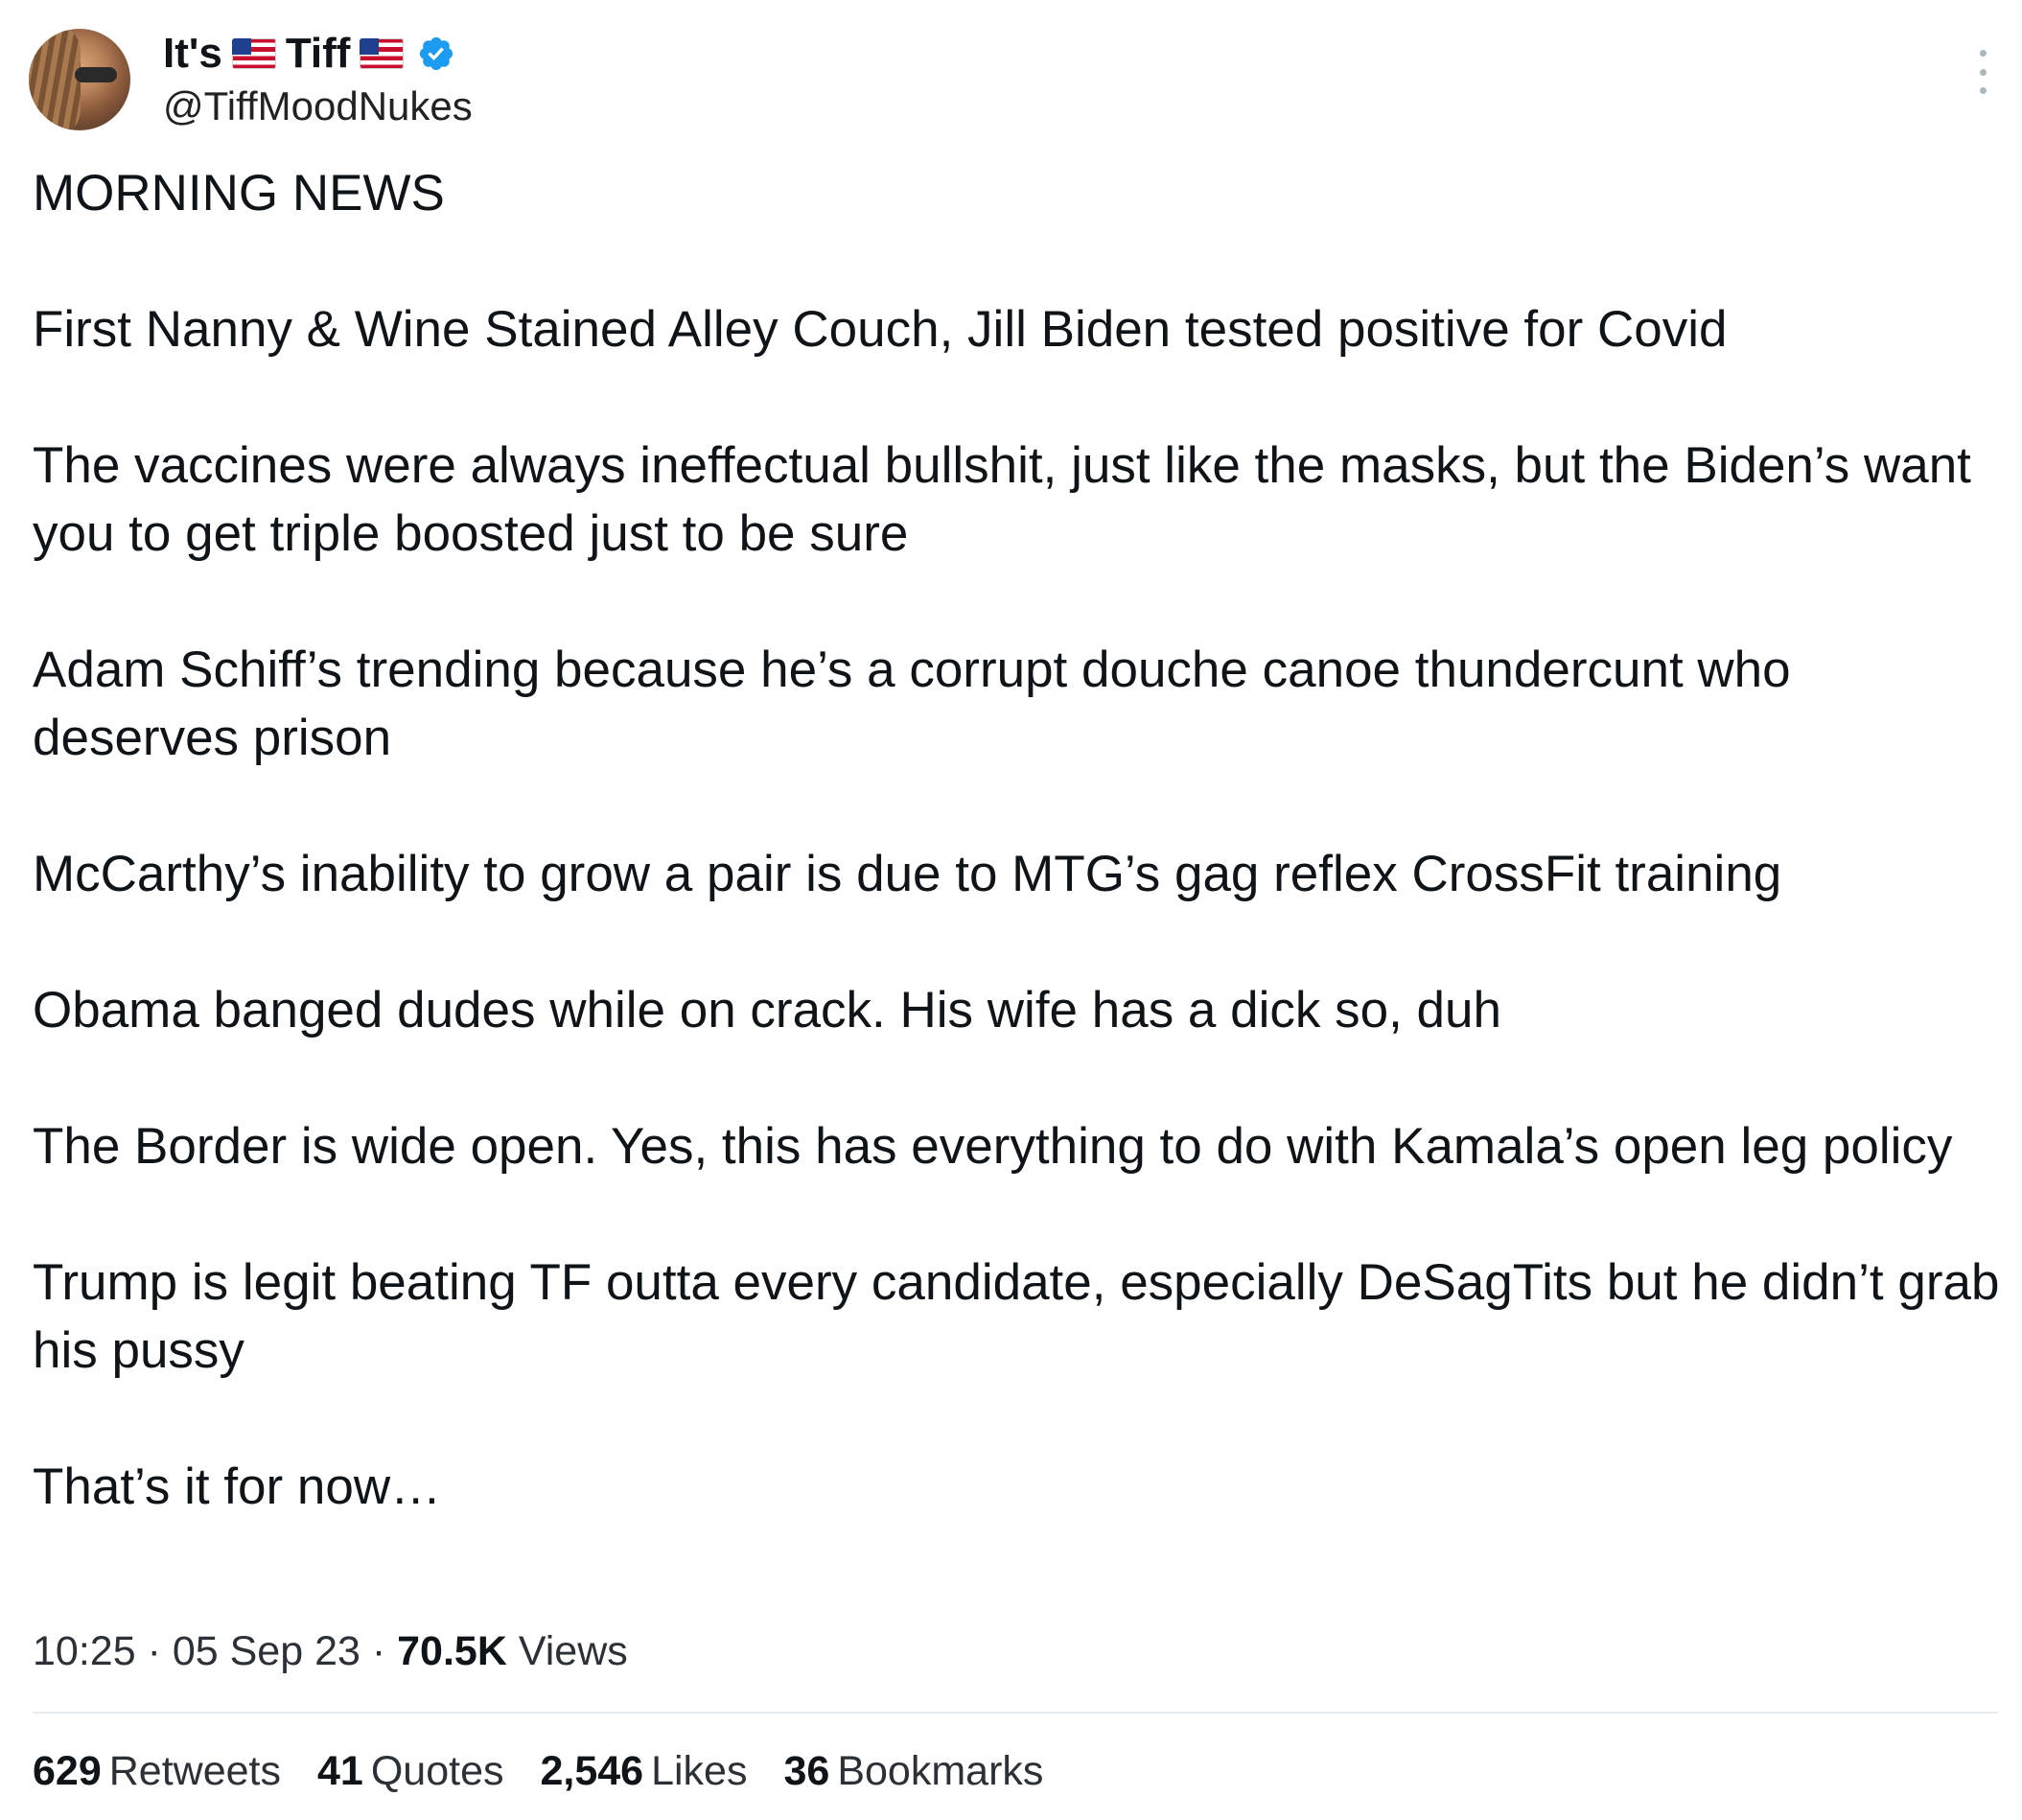 This screenshot has height=1820, width=2022. I want to click on tweet-meta: 10:25 · 05 Sep 23 · 70.5K Views, so click(330, 1651).